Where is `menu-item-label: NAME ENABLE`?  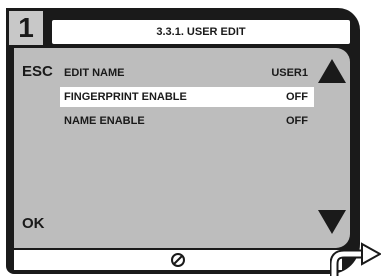 menu-item-label: NAME ENABLE is located at coordinates (104, 121).